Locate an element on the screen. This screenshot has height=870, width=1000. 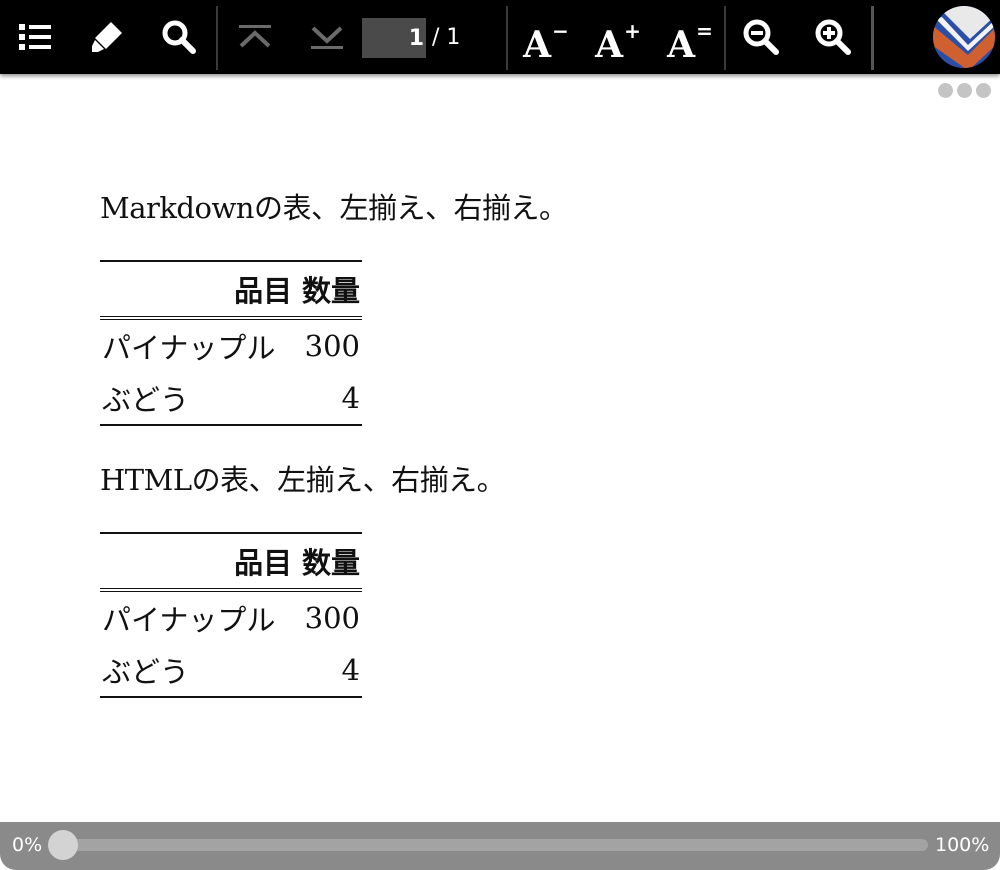
font-increase-sup: + is located at coordinates (632, 31).